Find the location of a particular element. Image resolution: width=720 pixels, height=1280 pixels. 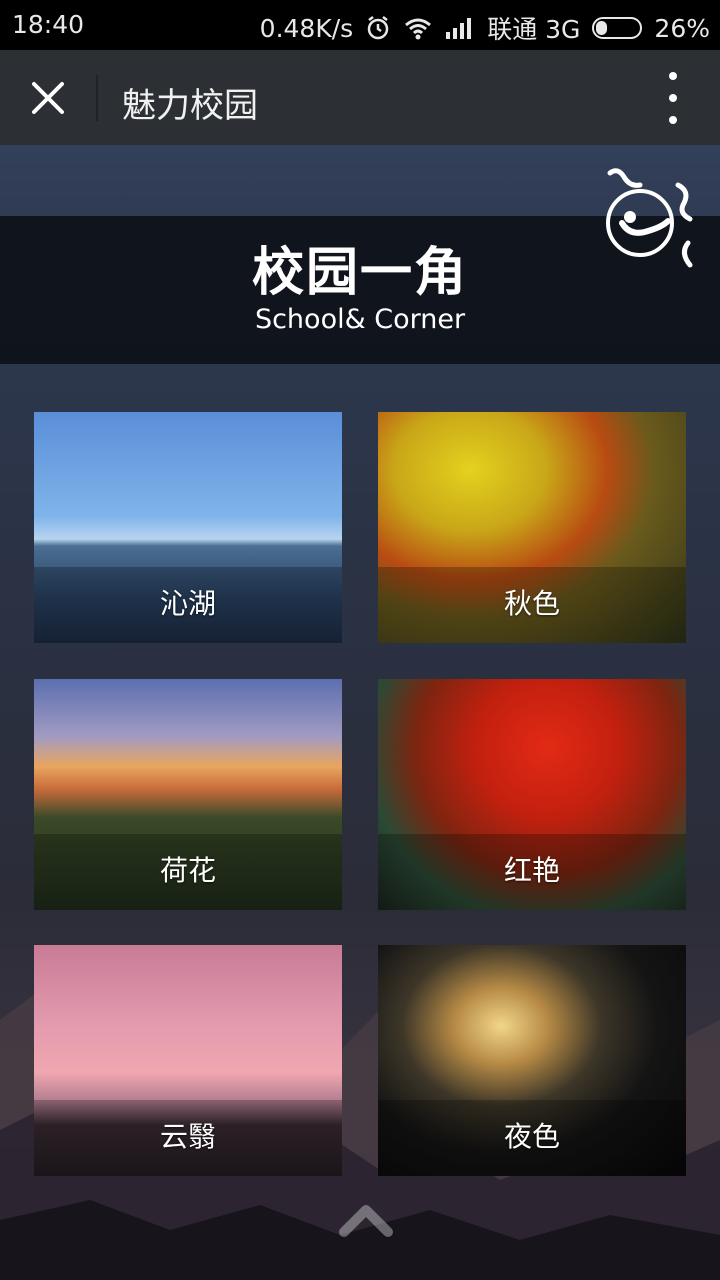

gallery-tile: 荷花 is located at coordinates (188, 794).